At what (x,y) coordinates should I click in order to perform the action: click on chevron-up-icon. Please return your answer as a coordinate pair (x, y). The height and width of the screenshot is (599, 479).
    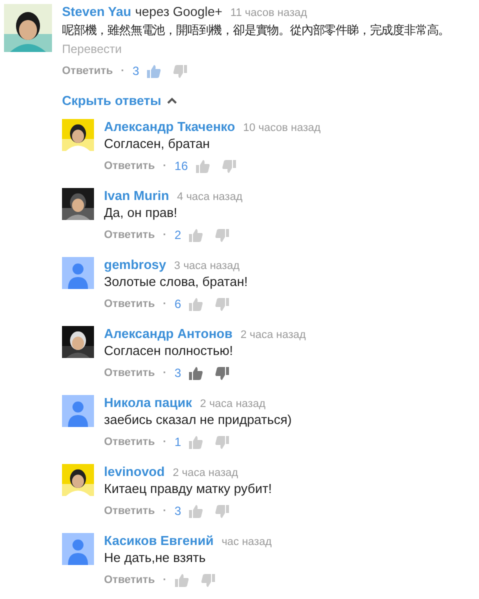
    Looking at the image, I should click on (172, 101).